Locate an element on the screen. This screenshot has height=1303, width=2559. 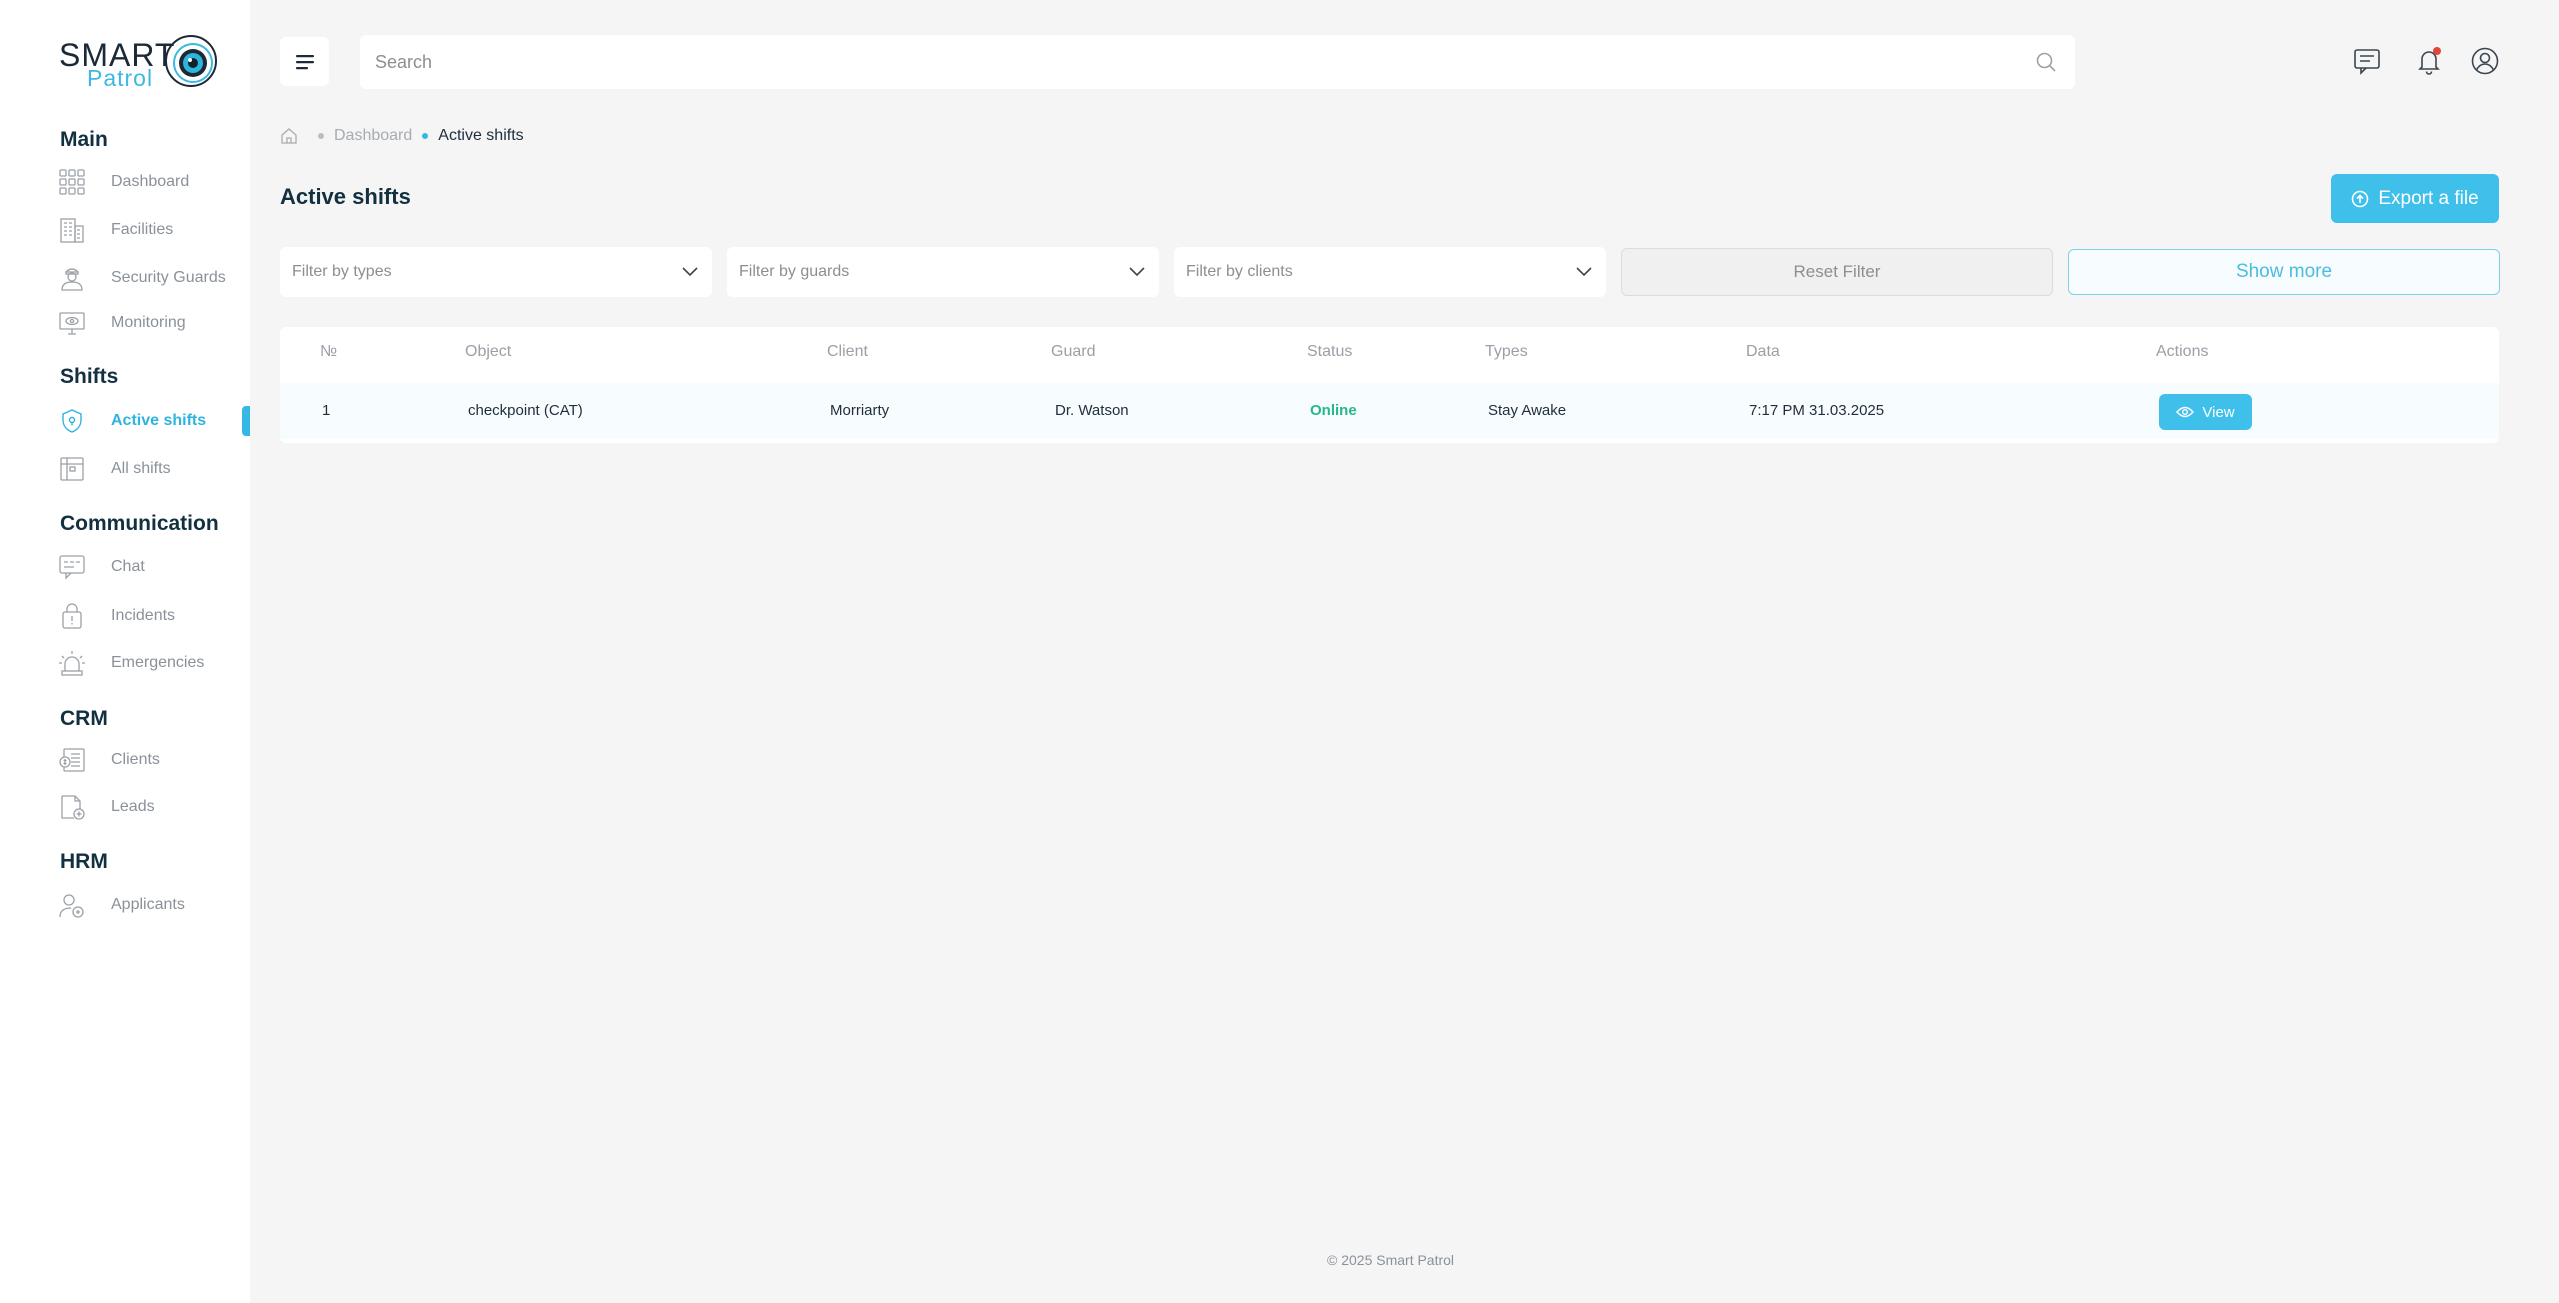
column-header-data: Data is located at coordinates (1763, 351).